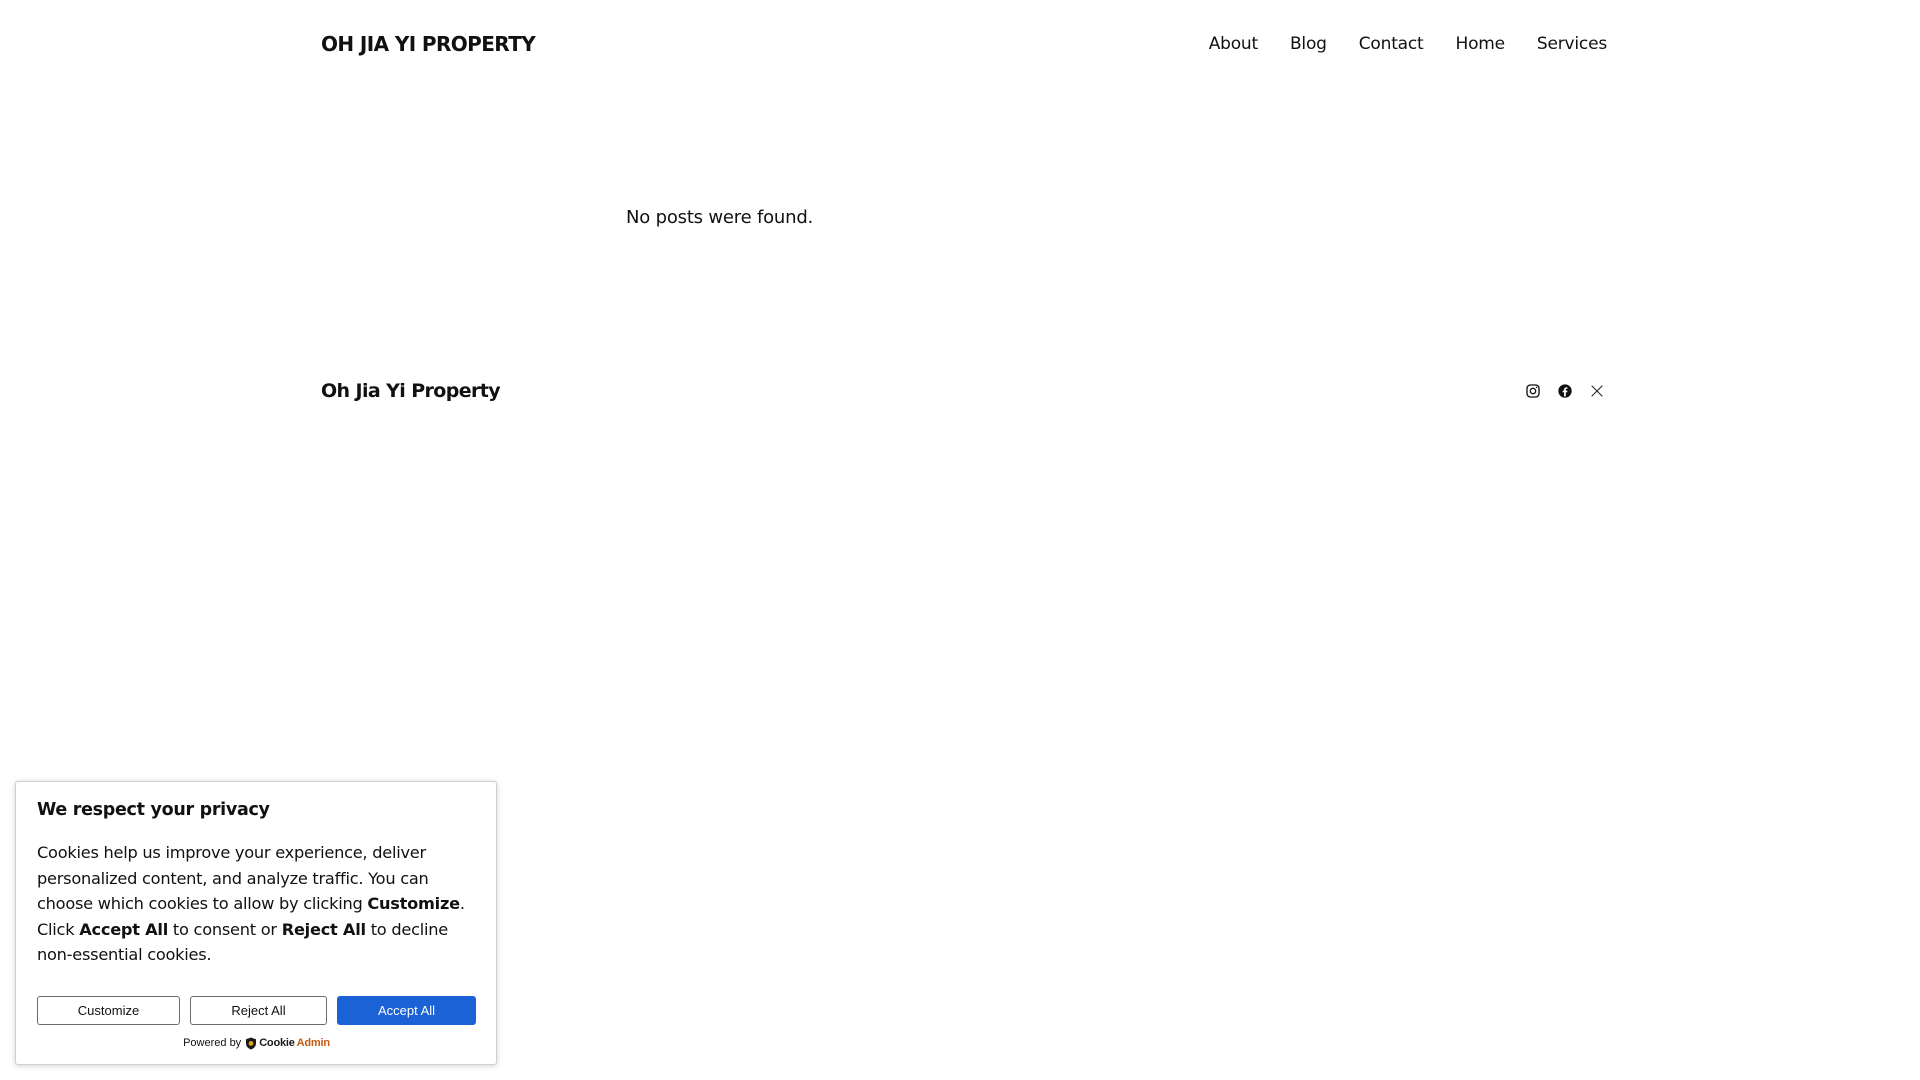 This screenshot has width=1920, height=1080. What do you see at coordinates (124, 929) in the screenshot?
I see `cookie-text-accept: Accept All` at bounding box center [124, 929].